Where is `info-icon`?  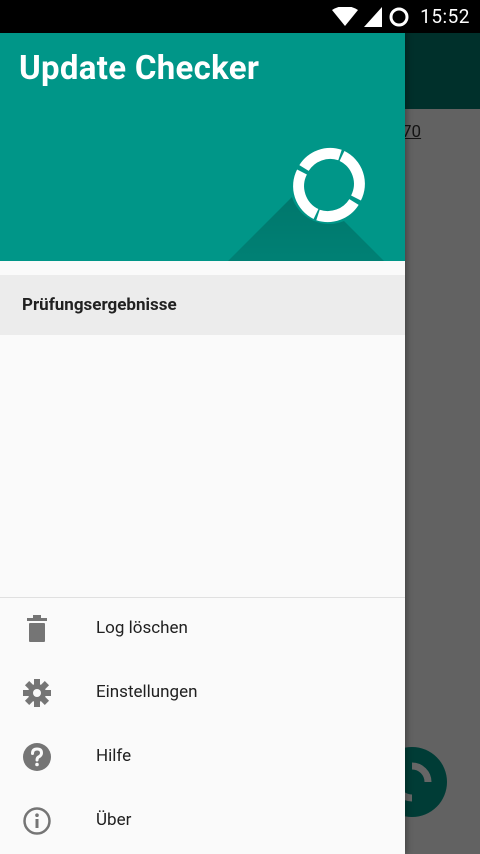 info-icon is located at coordinates (37, 821).